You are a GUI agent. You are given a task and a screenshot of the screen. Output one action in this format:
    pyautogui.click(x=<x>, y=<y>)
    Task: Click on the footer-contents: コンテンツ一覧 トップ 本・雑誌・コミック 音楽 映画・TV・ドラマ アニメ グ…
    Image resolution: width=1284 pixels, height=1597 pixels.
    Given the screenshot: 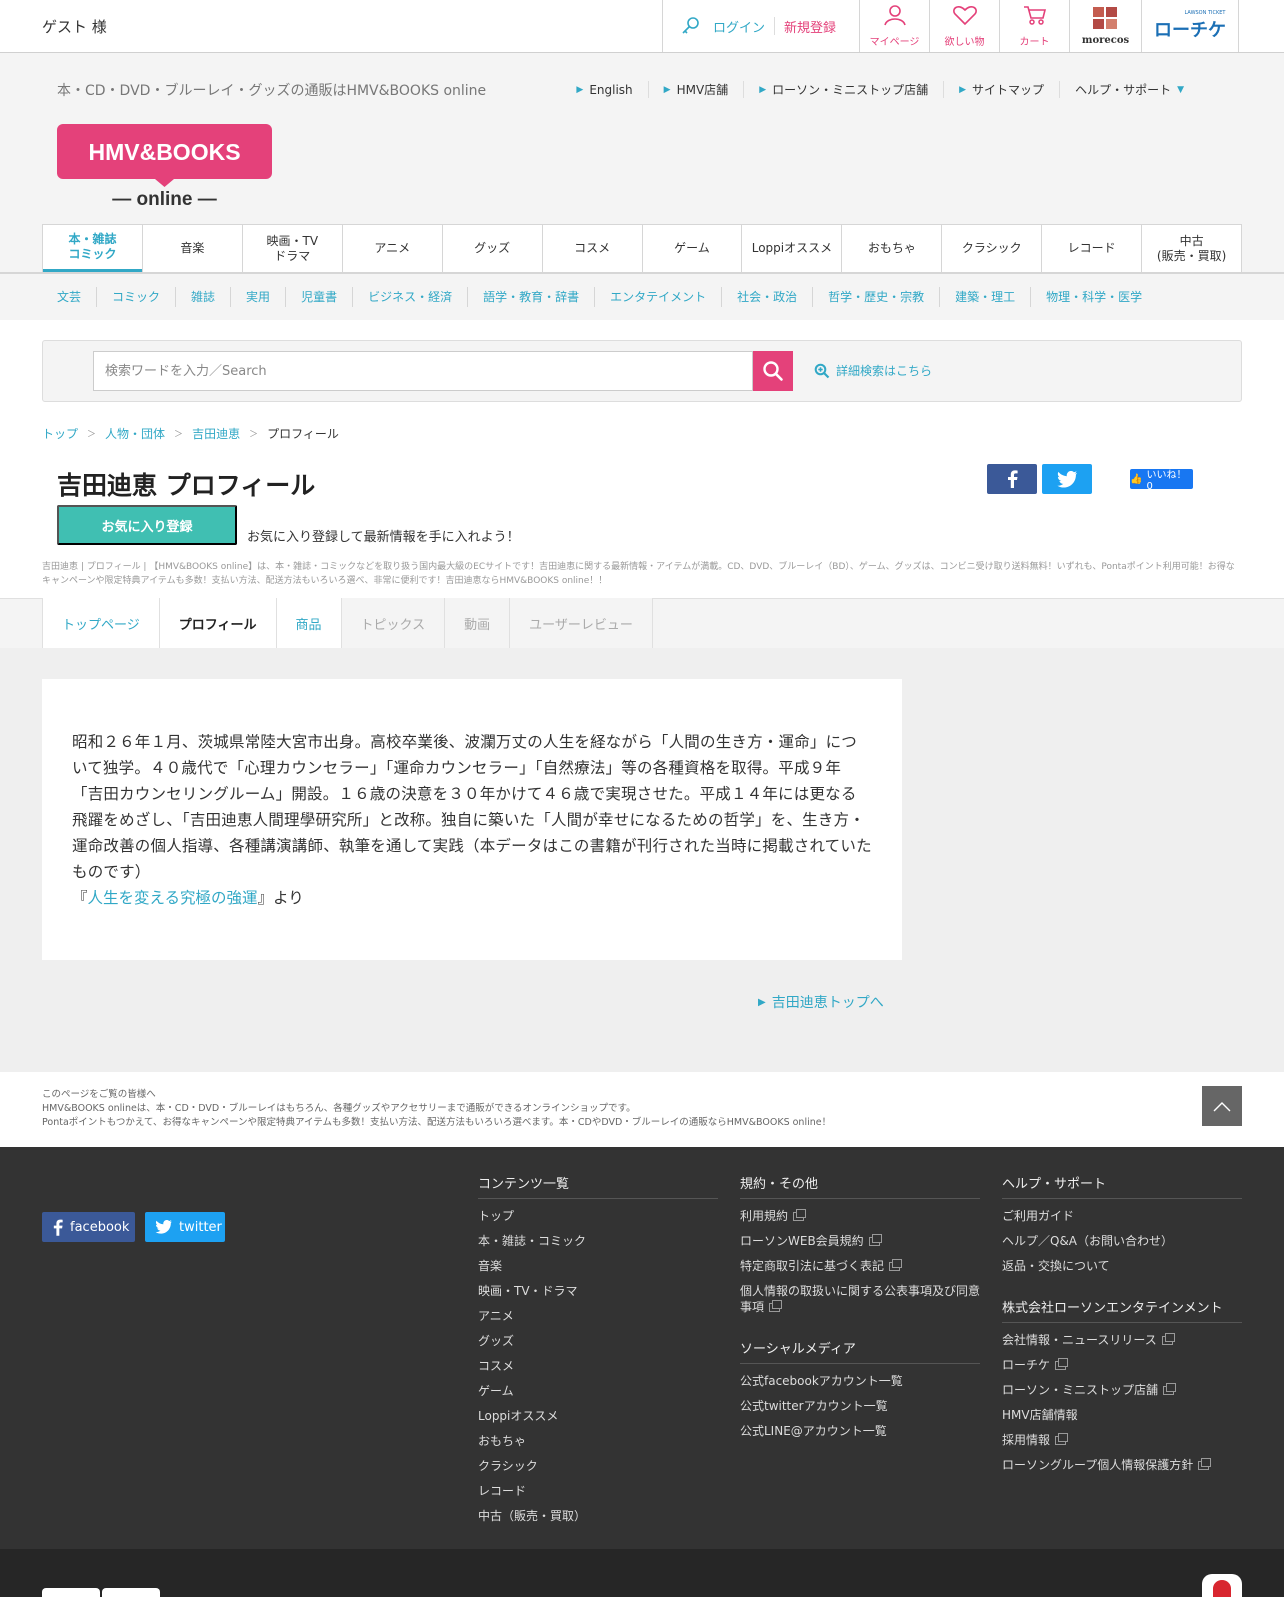 What is the action you would take?
    pyautogui.click(x=598, y=1353)
    